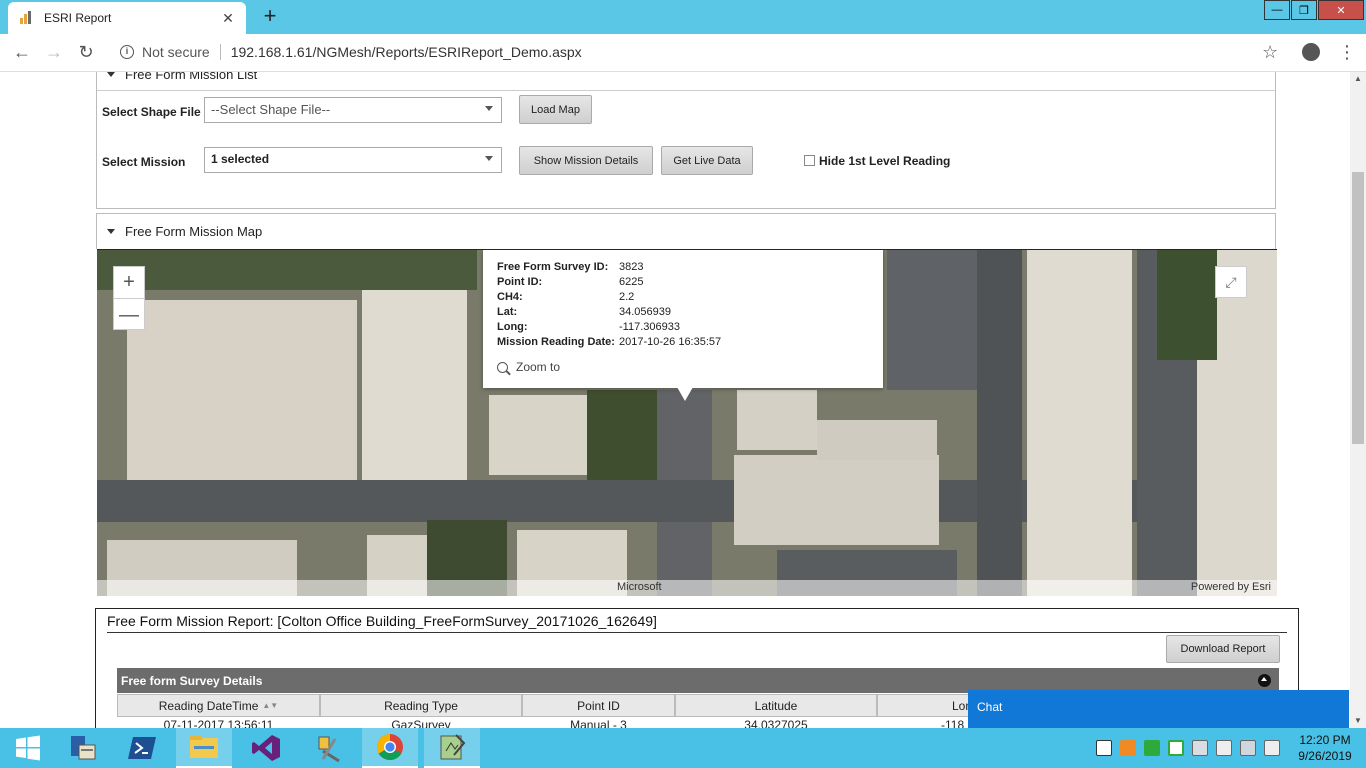 The height and width of the screenshot is (768, 1366). Describe the element at coordinates (1270, 52) in the screenshot. I see `bookmark-star-icon: ☆` at that location.